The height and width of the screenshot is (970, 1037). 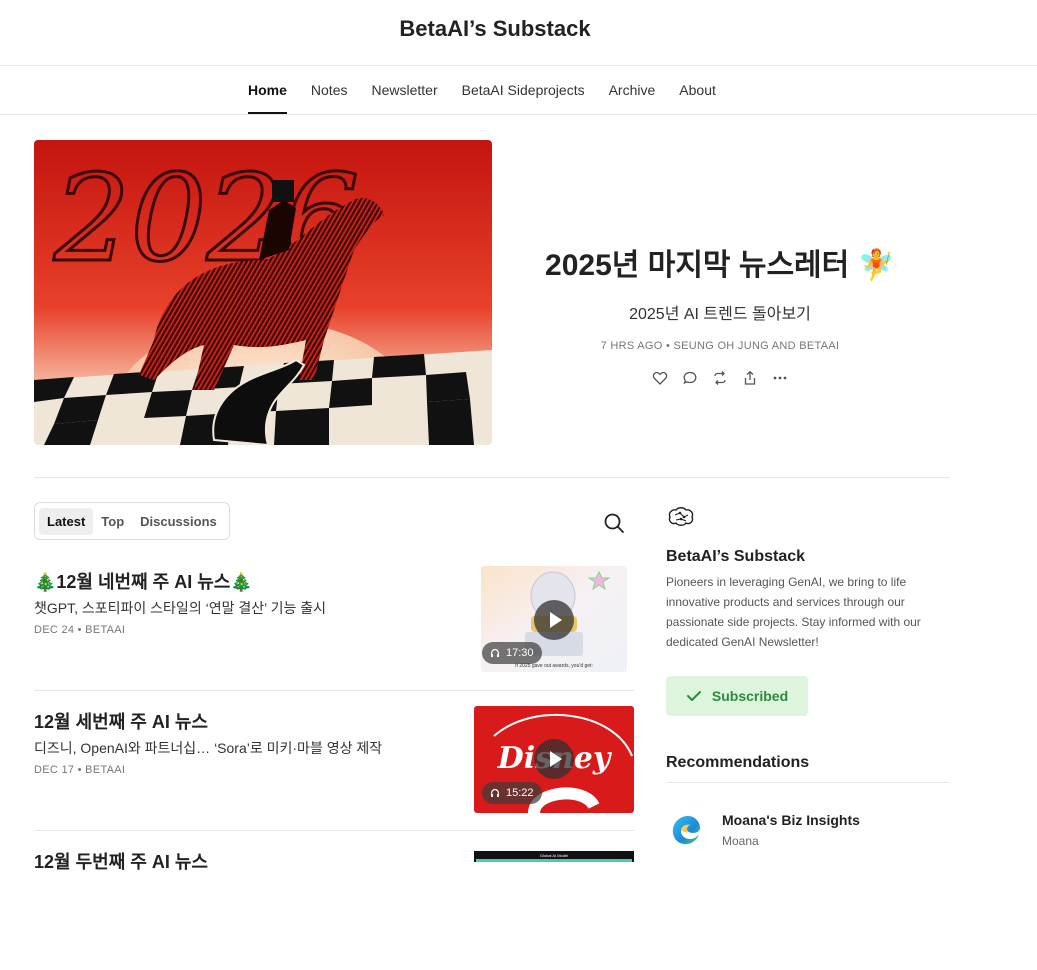 What do you see at coordinates (660, 378) in the screenshot?
I see `heart-icon` at bounding box center [660, 378].